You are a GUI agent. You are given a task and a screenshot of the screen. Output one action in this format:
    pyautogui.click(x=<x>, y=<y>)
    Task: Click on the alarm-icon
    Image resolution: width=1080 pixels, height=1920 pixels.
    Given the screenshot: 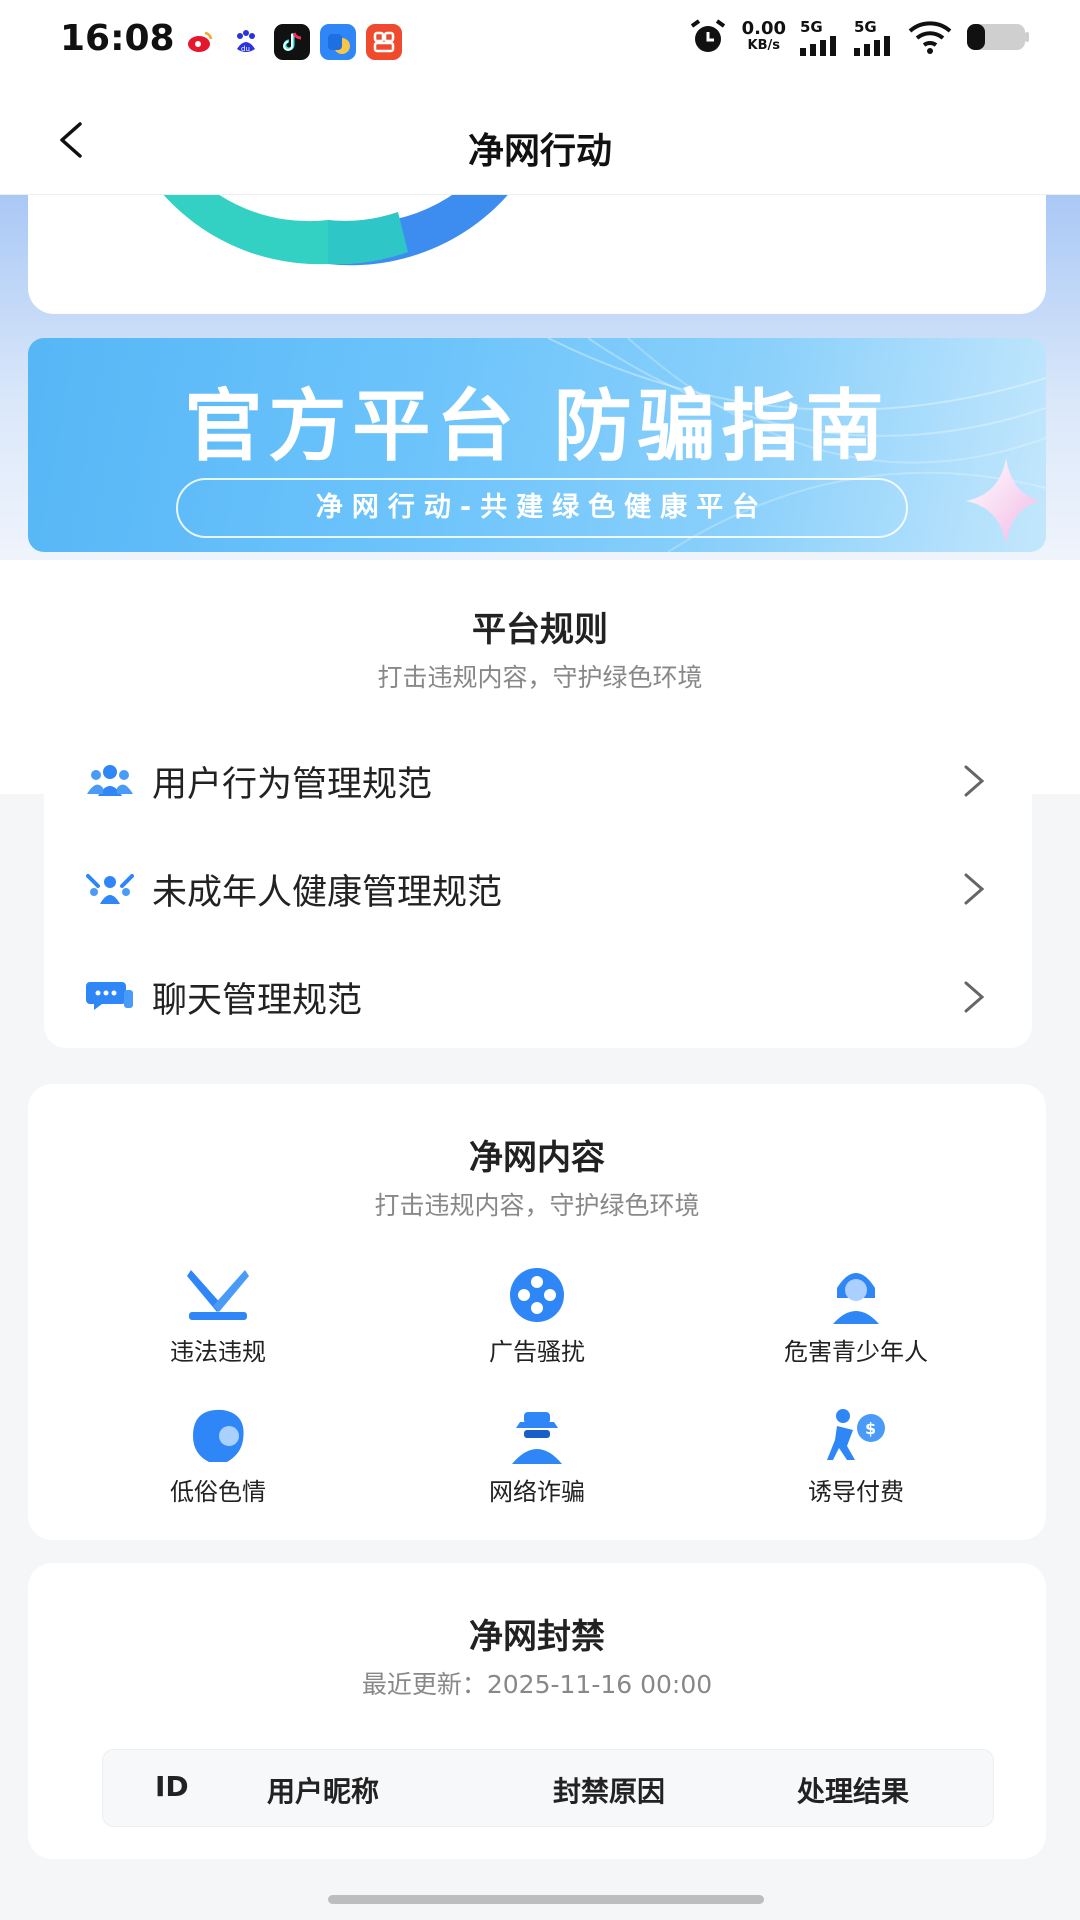 What is the action you would take?
    pyautogui.click(x=707, y=35)
    